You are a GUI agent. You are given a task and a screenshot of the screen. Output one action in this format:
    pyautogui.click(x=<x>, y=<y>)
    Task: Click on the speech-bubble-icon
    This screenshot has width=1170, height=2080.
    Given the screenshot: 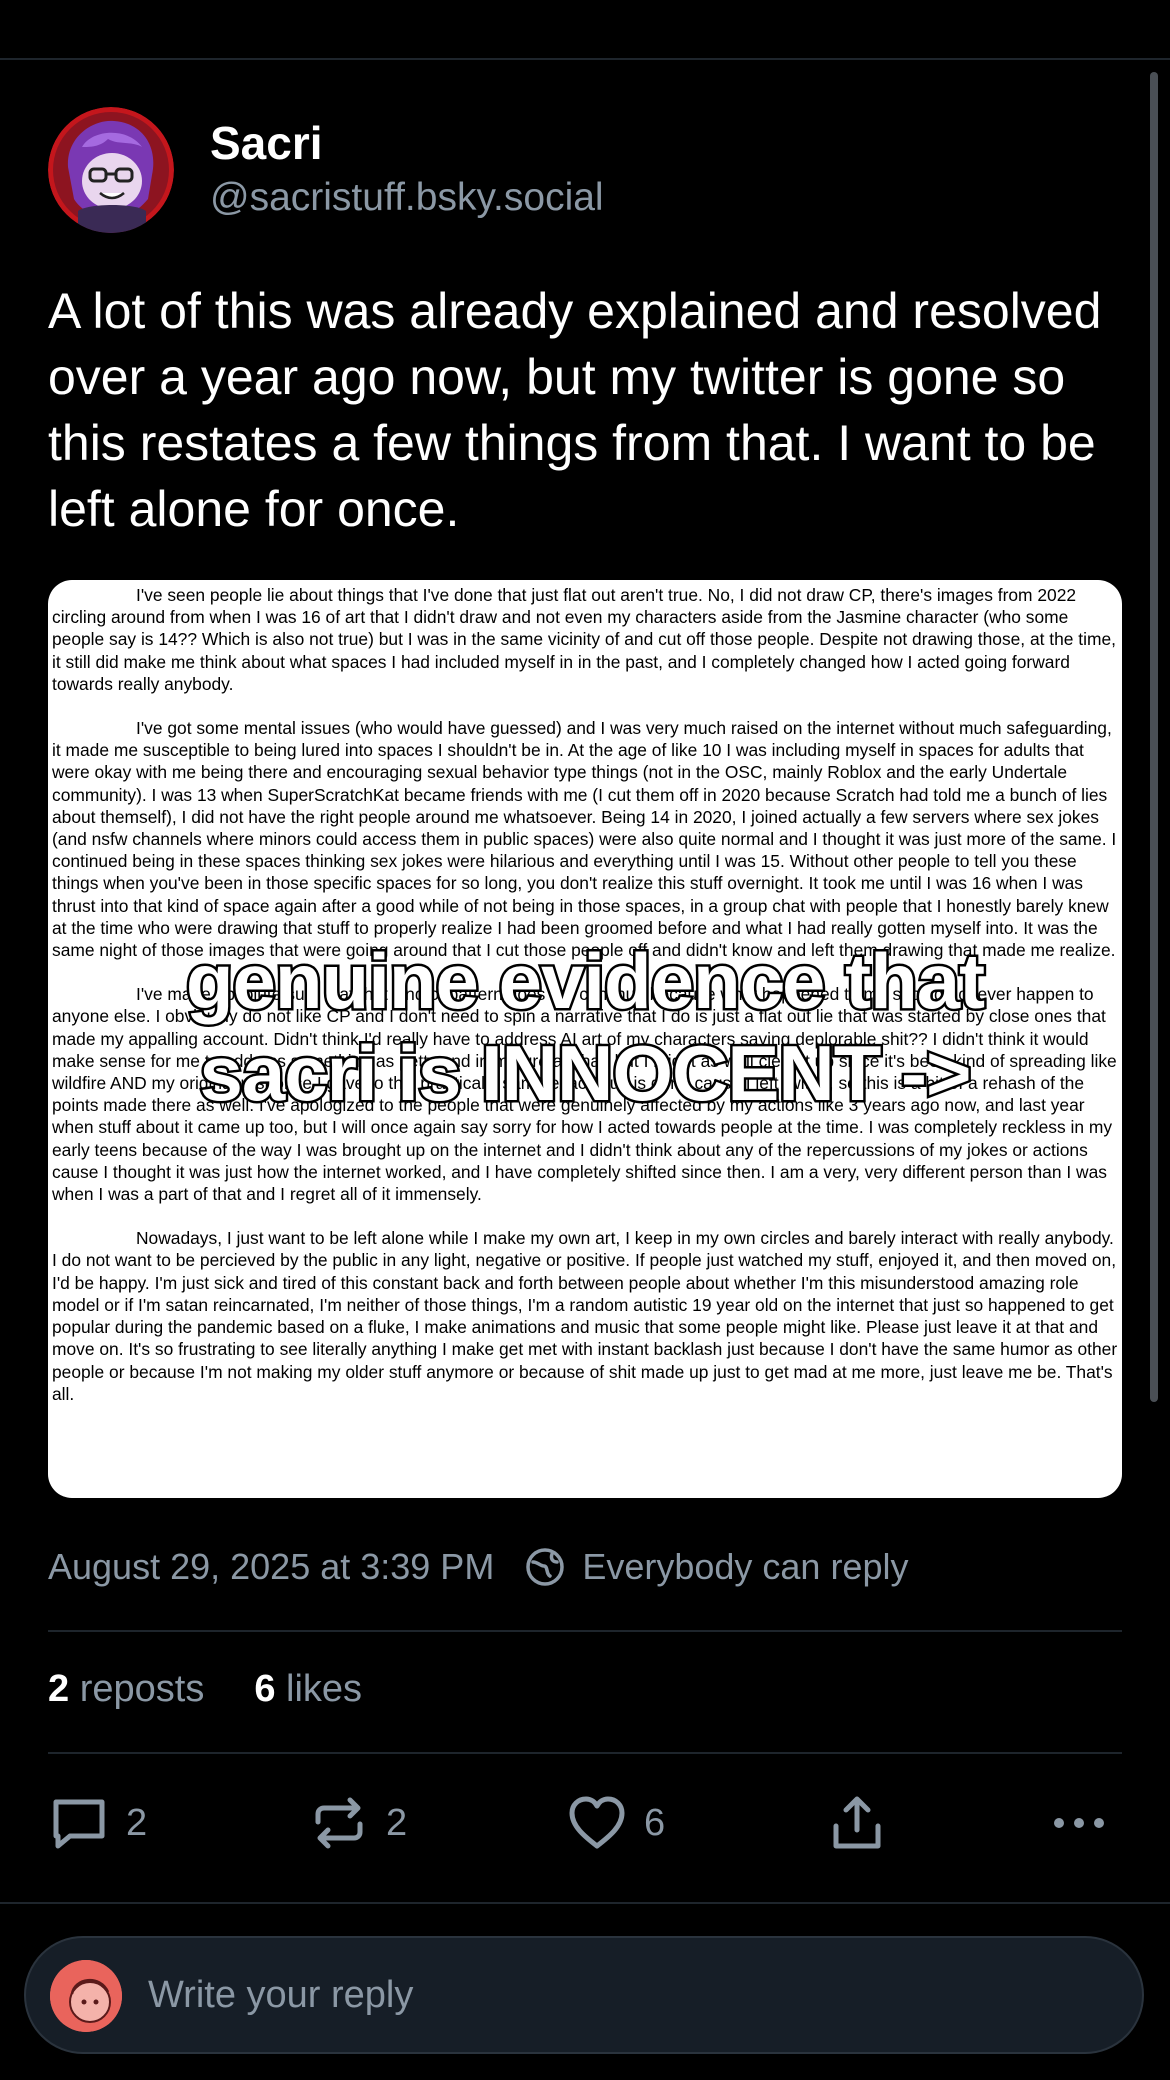 What is the action you would take?
    pyautogui.click(x=79, y=1824)
    